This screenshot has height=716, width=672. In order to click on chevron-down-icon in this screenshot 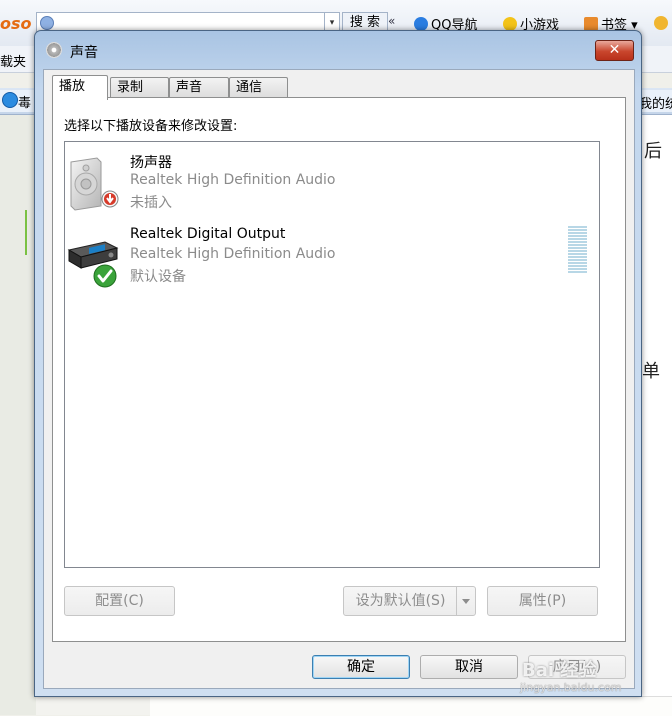, I will do `click(465, 601)`.